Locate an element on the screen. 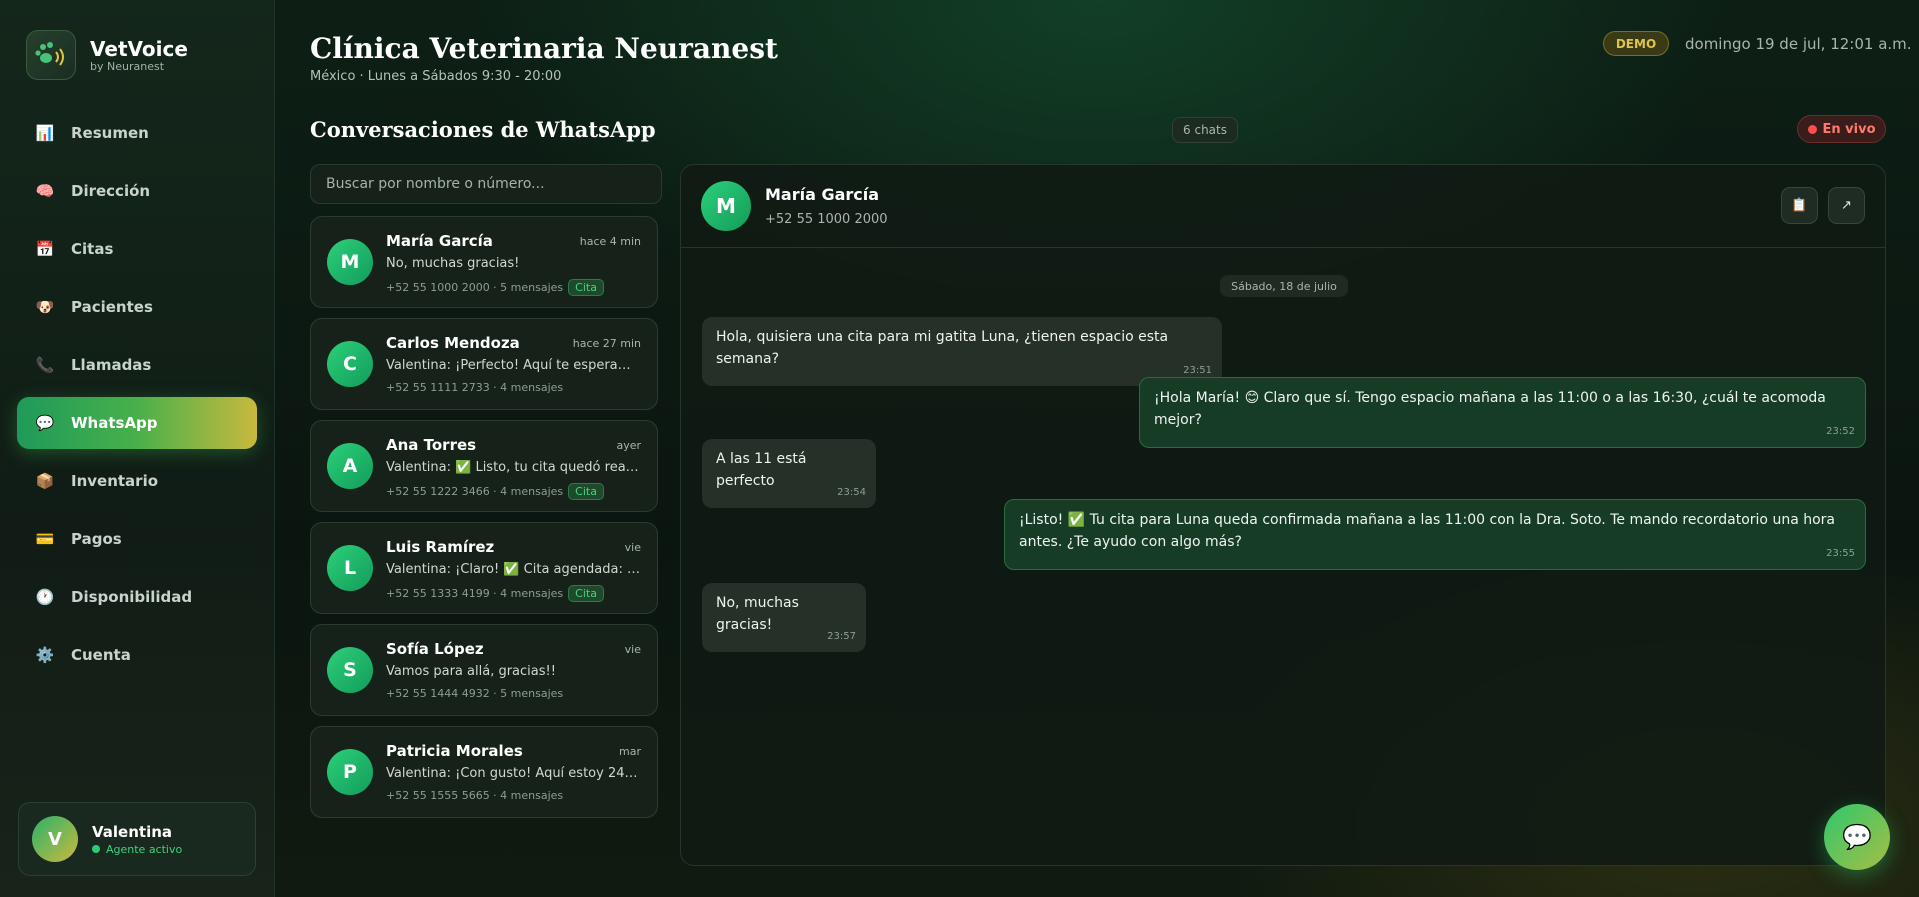 The width and height of the screenshot is (1919, 897). chat-meta-text: +52 55 1333 4199 · 4 mensajes is located at coordinates (475, 593).